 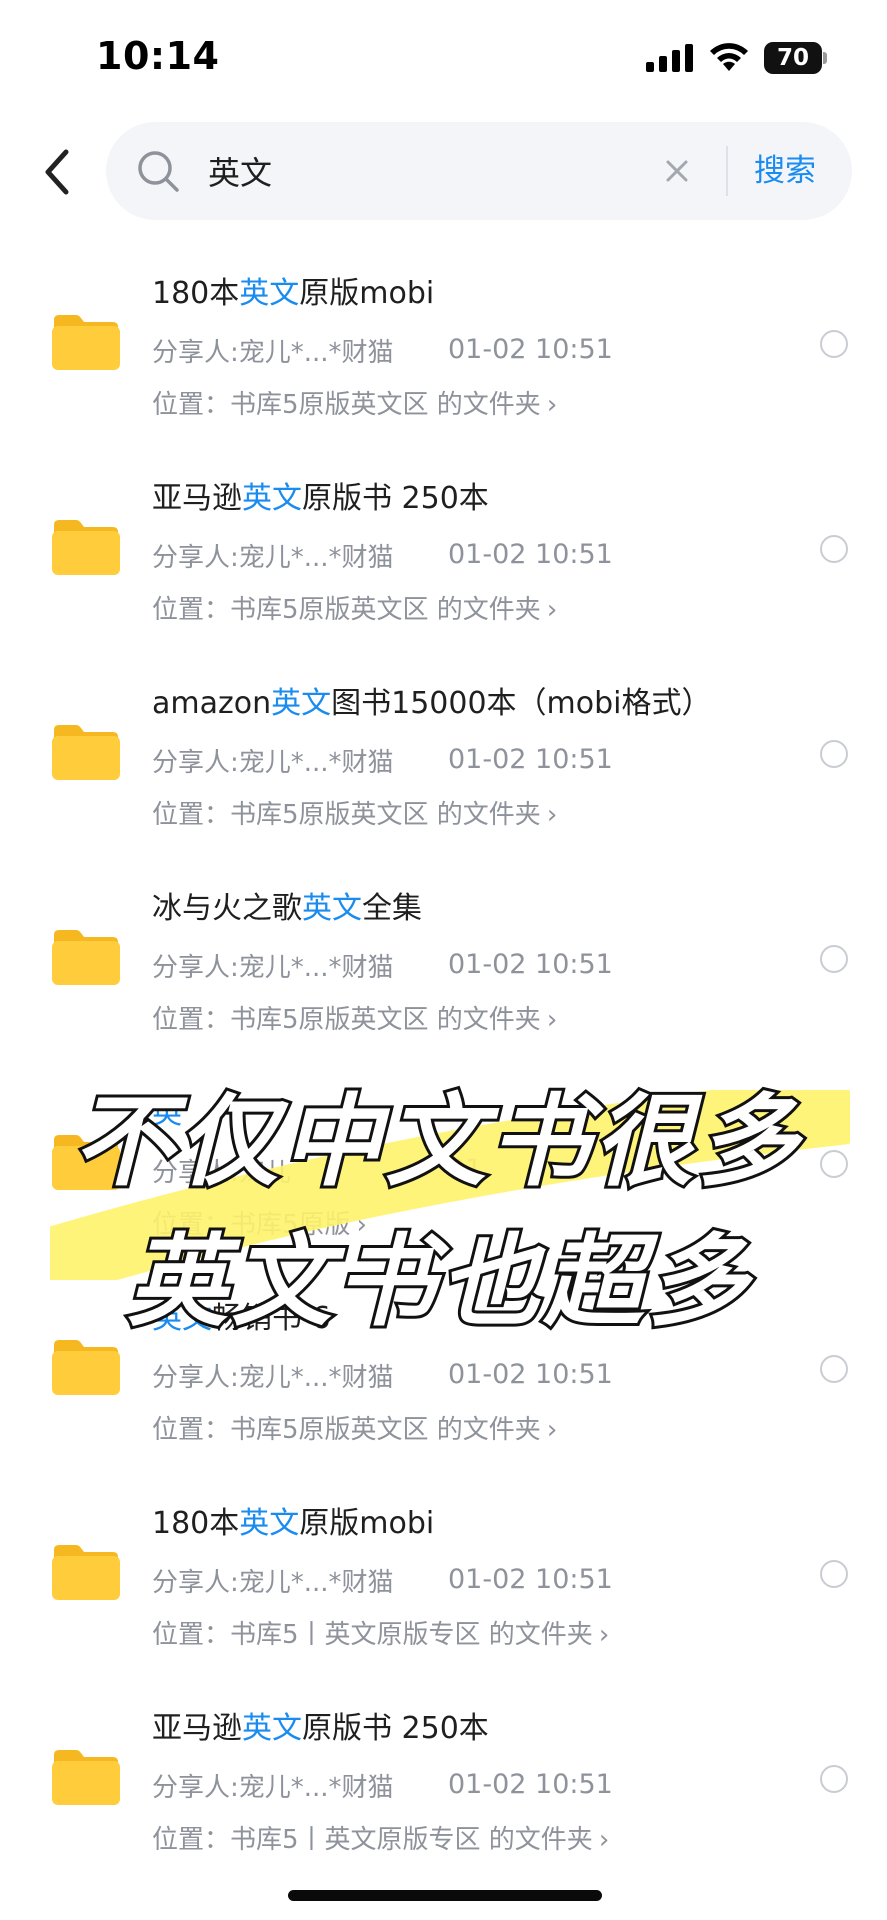 What do you see at coordinates (251, 1225) in the screenshot?
I see `location-text: 位置：书库5原版` at bounding box center [251, 1225].